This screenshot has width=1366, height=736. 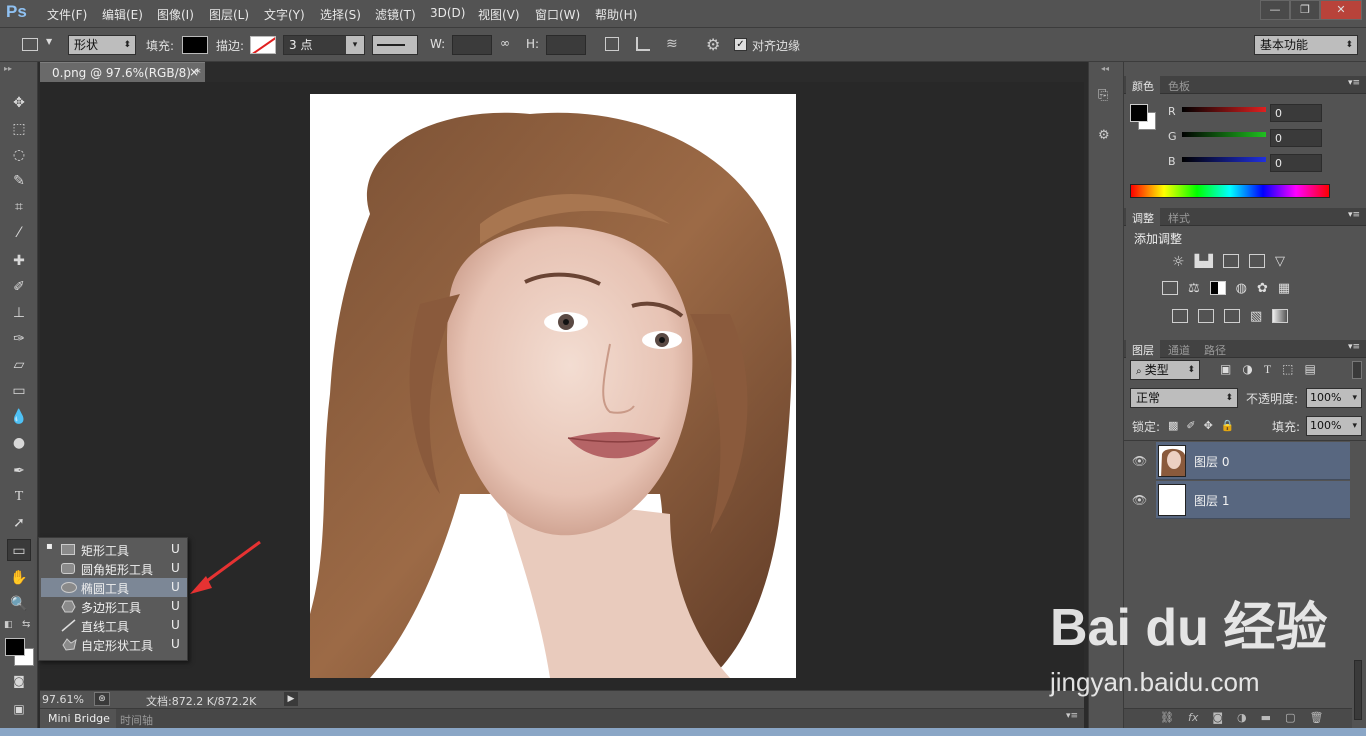 I want to click on close-window-button: ✕, so click(x=1341, y=10).